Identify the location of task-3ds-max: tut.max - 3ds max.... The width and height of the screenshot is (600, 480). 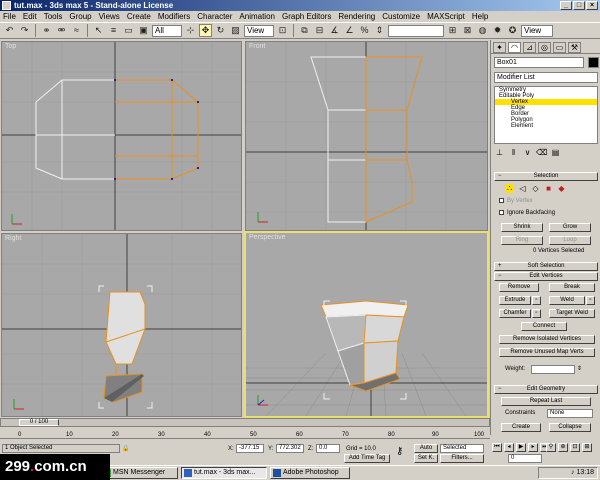
(224, 473).